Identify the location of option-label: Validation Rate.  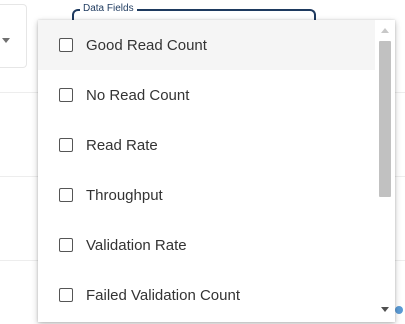
(136, 245).